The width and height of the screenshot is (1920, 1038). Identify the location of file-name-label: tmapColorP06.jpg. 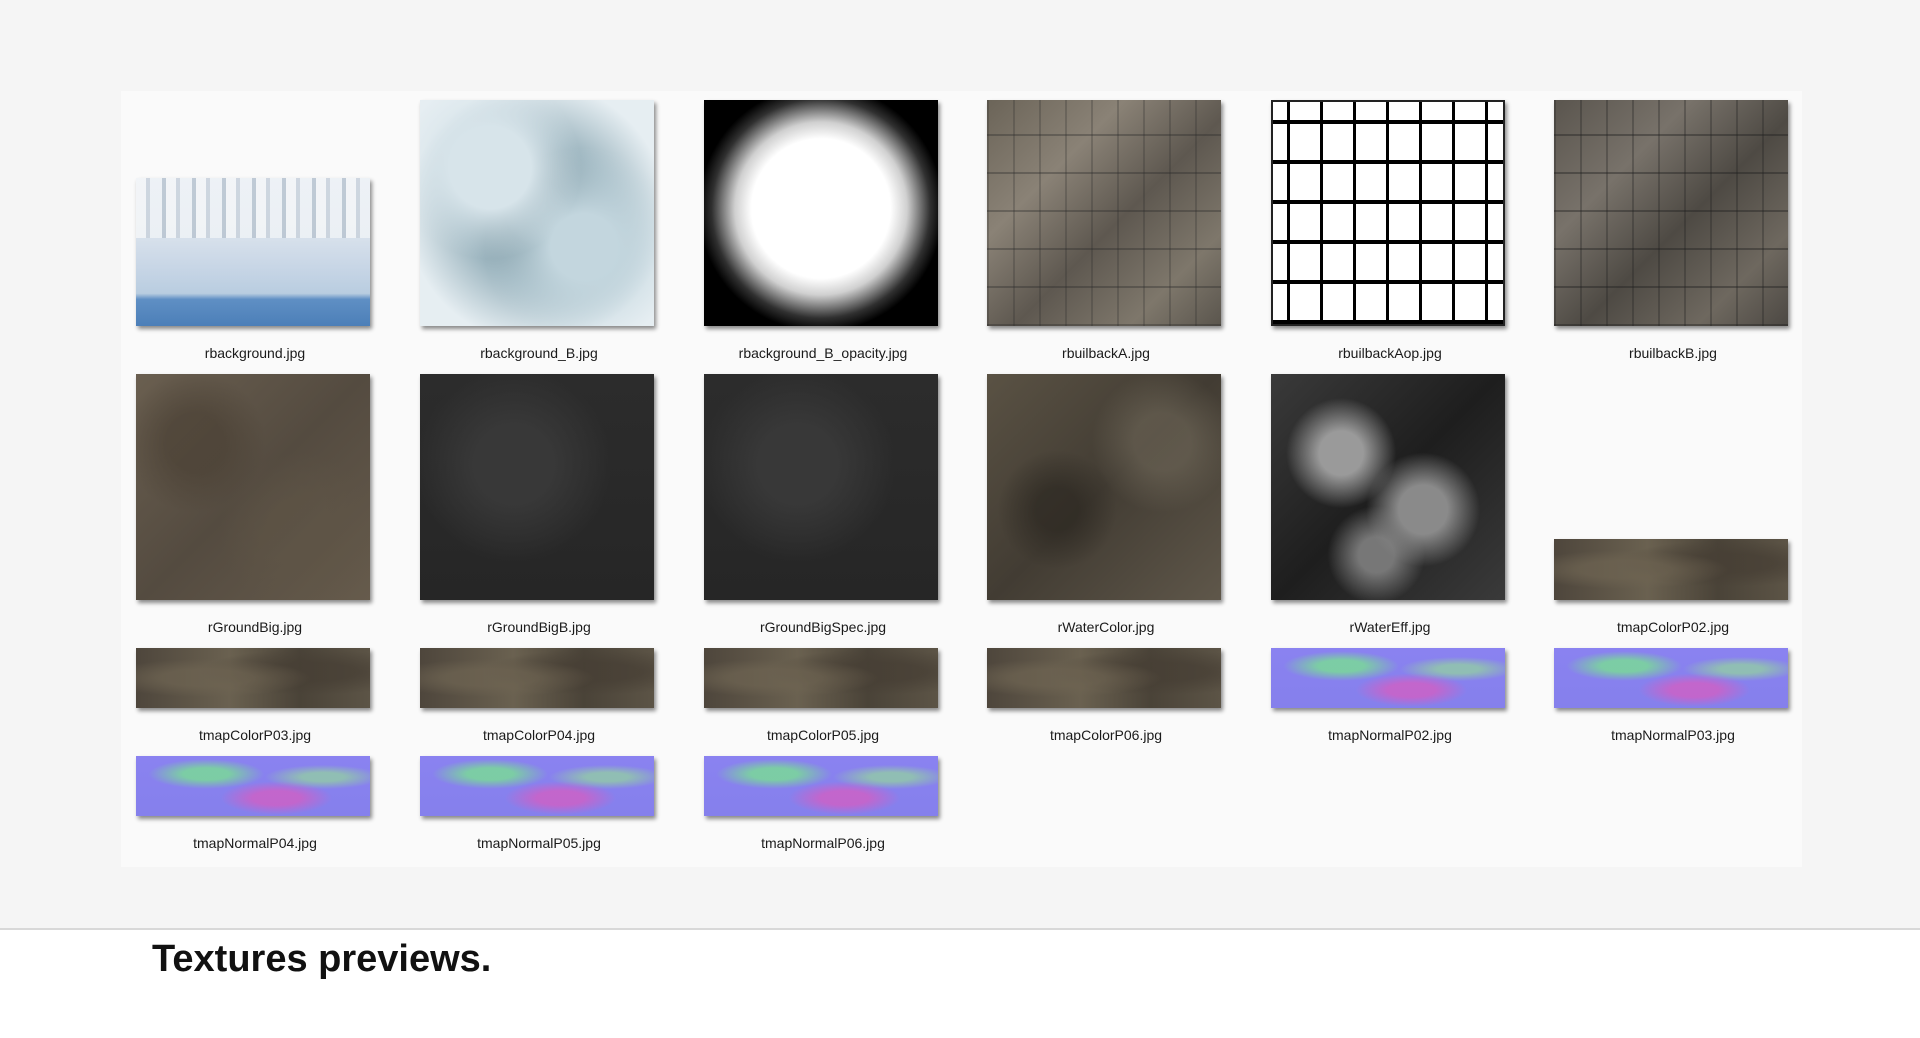
(1106, 735).